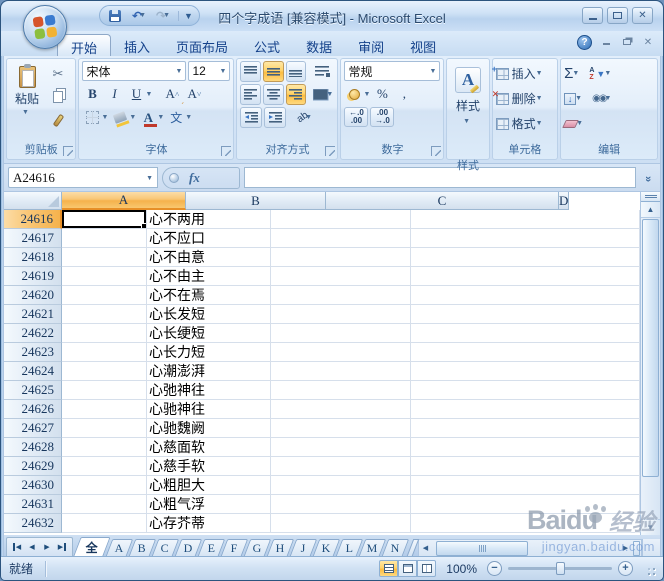  Describe the element at coordinates (572, 123) in the screenshot. I see `clear-button: ▼` at that location.